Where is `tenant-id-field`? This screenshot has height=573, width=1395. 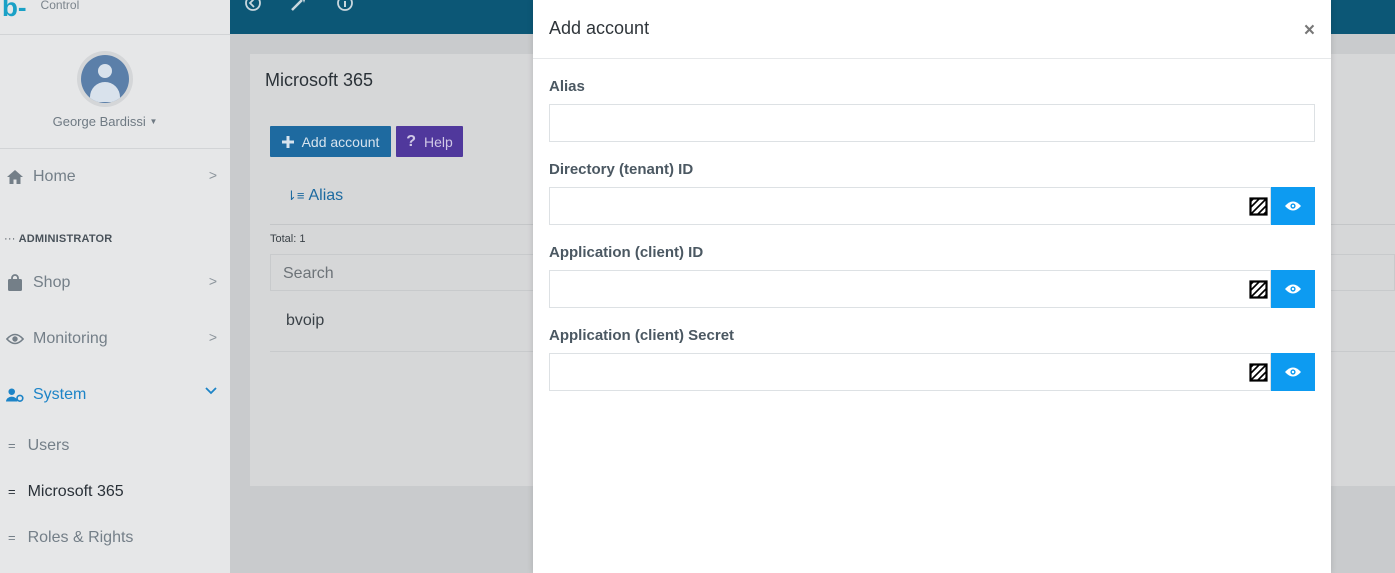
tenant-id-field is located at coordinates (910, 206).